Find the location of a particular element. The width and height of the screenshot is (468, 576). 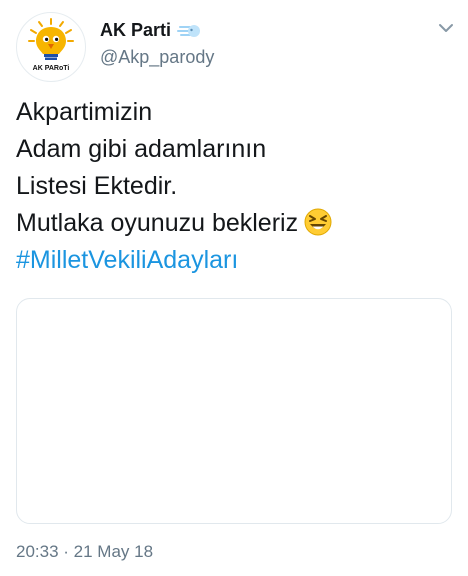

avatar: AK PARoTi is located at coordinates (51, 47).